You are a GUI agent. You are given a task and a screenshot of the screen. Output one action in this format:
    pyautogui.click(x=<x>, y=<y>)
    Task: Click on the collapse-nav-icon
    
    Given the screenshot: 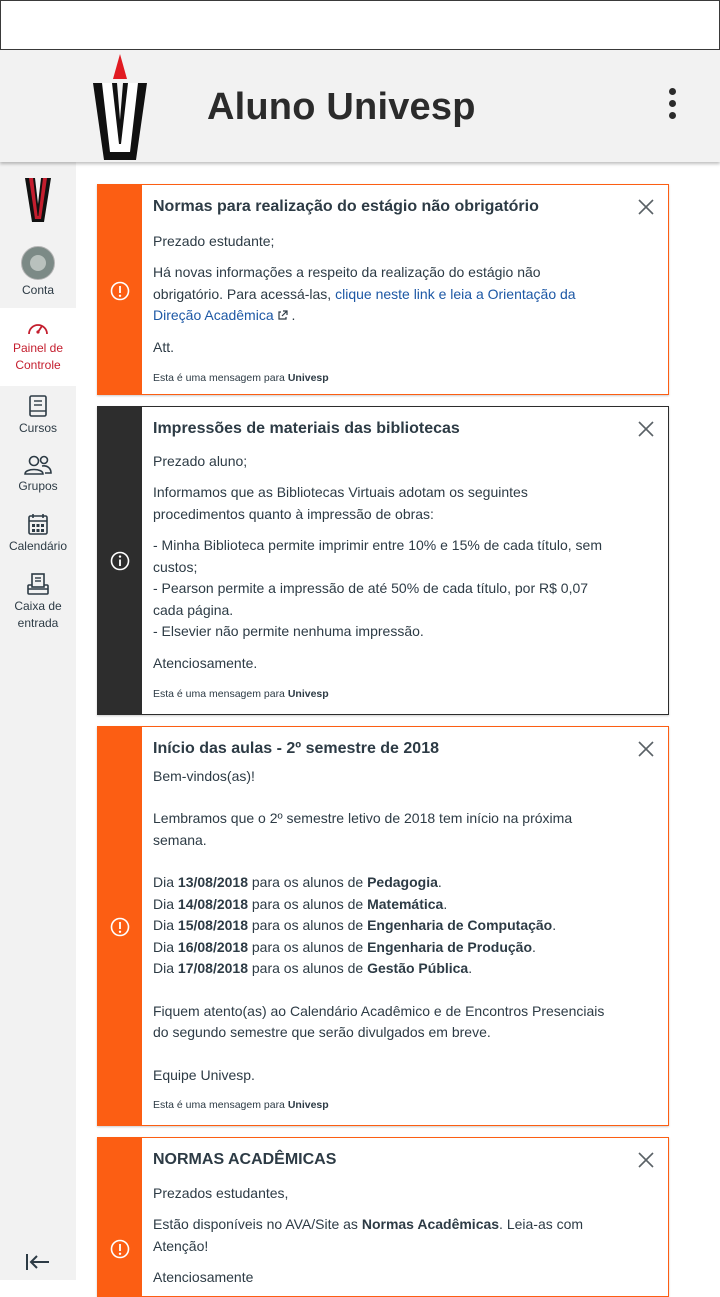 What is the action you would take?
    pyautogui.click(x=38, y=1262)
    